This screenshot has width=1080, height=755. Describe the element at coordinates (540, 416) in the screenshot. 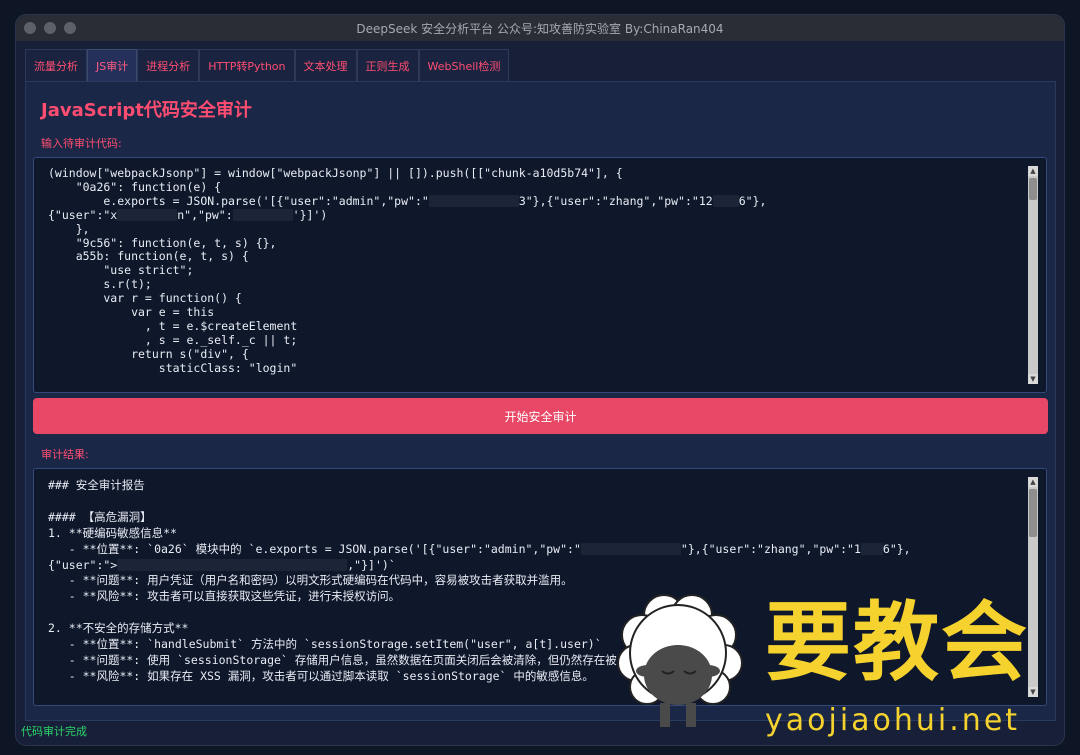

I see `start-audit-button: 开始安全审计` at that location.